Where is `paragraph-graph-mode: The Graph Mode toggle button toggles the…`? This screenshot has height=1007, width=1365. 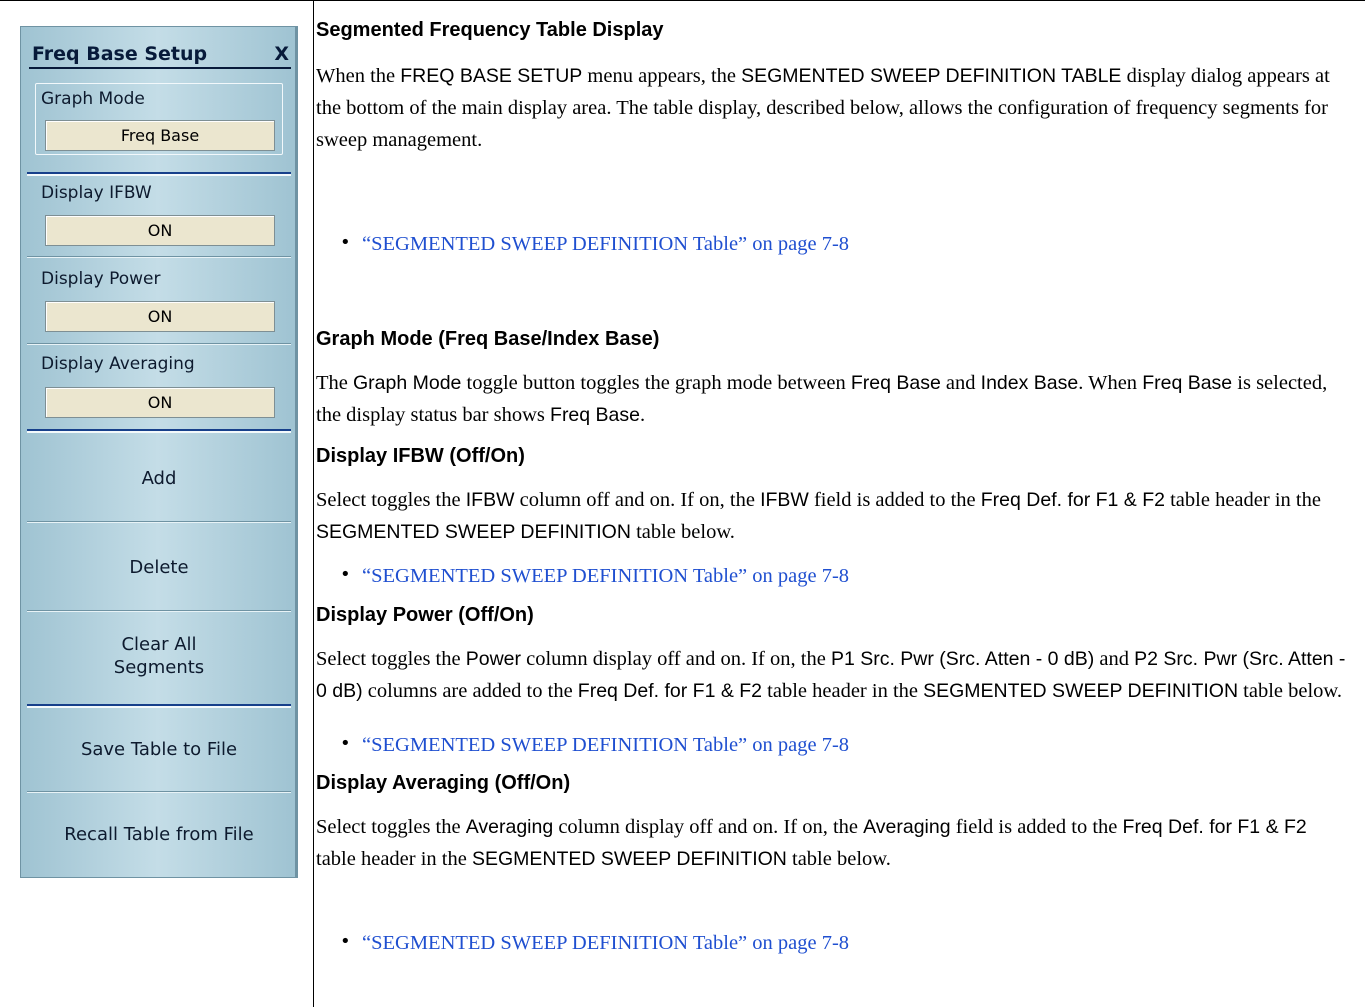
paragraph-graph-mode: The Graph Mode toggle button toggles the… is located at coordinates (822, 399).